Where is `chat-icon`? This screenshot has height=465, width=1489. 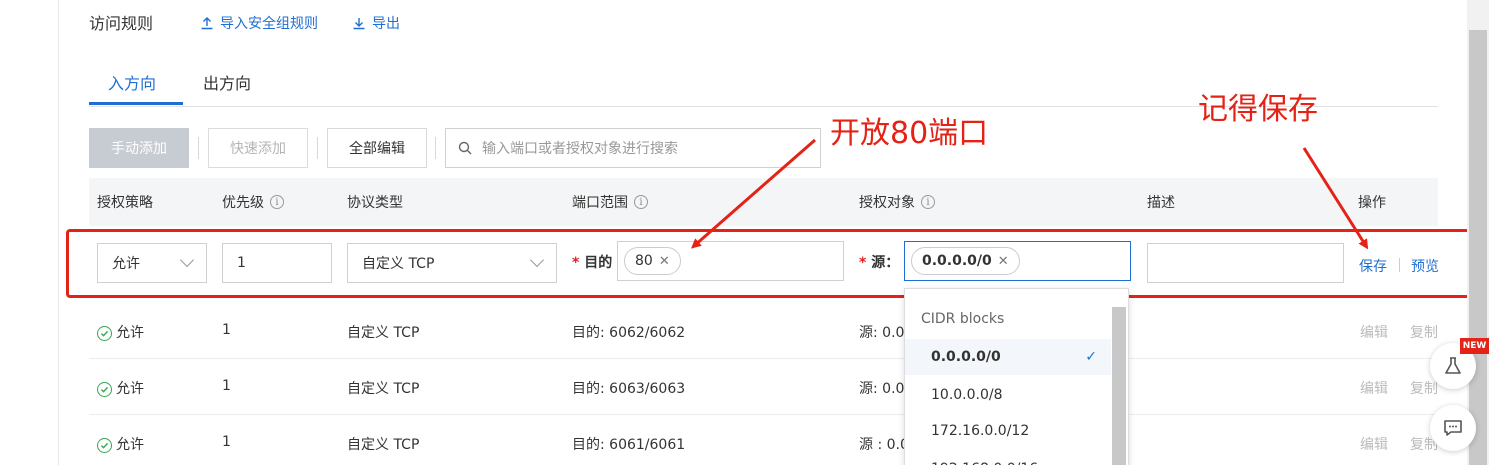
chat-icon is located at coordinates (1453, 428).